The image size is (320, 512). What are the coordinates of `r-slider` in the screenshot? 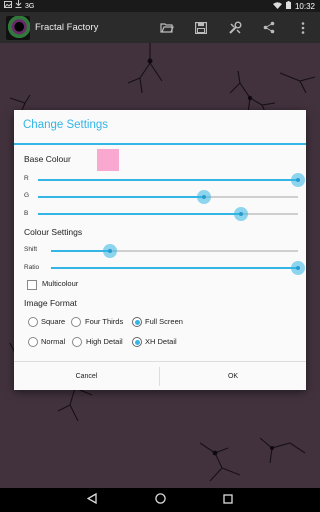 It's located at (171, 179).